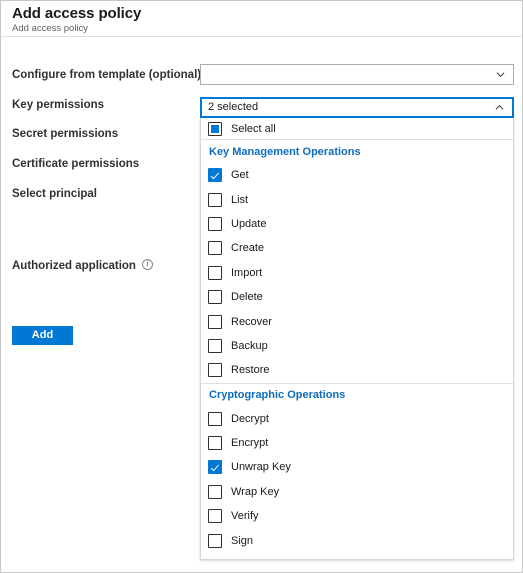 The height and width of the screenshot is (573, 523). I want to click on page-title: Add access policy, so click(77, 13).